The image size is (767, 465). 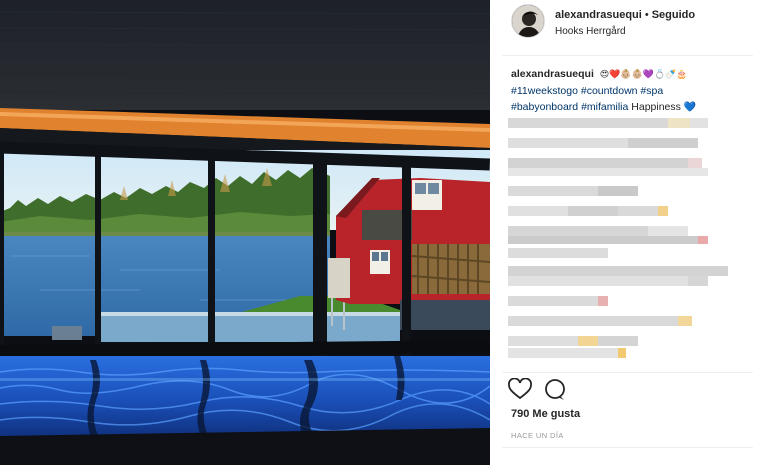 I want to click on pixelation-mosaic, so click(x=618, y=238).